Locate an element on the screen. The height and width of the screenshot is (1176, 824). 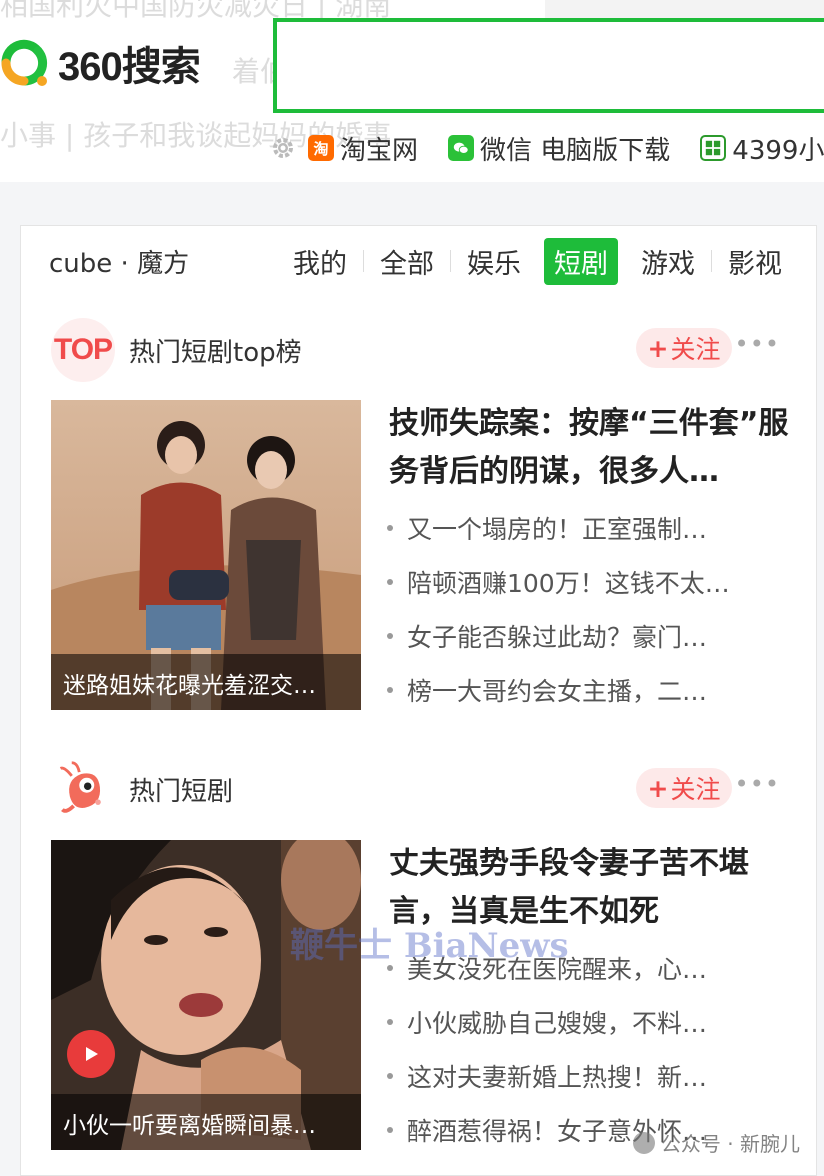
cube-tabs-bar: cube · 魔方 我的 全部 娱乐 短剧 游戏 影视 is located at coordinates (418, 261).